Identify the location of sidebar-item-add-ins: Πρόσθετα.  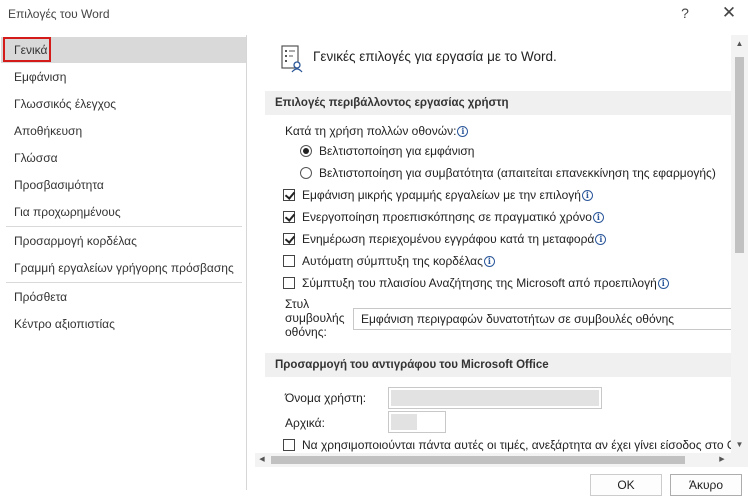
(123, 297).